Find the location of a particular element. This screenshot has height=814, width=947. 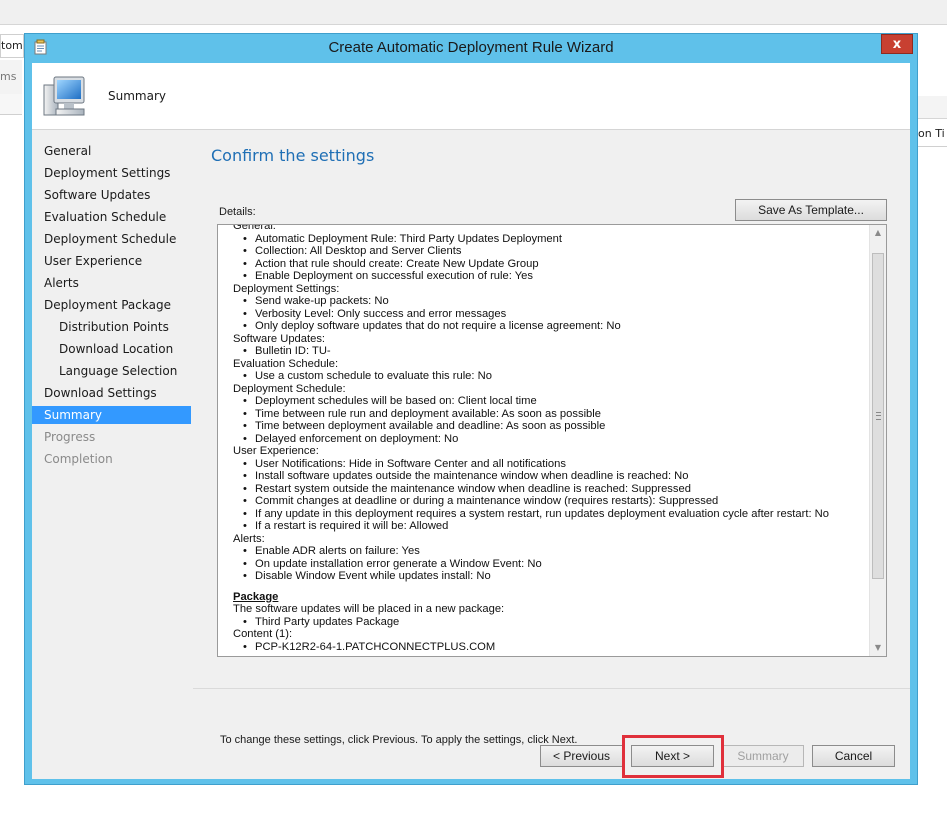

details-list: PCP-K12R2-64-1.PATCHCONNECTPLUS.COM is located at coordinates (548, 647).